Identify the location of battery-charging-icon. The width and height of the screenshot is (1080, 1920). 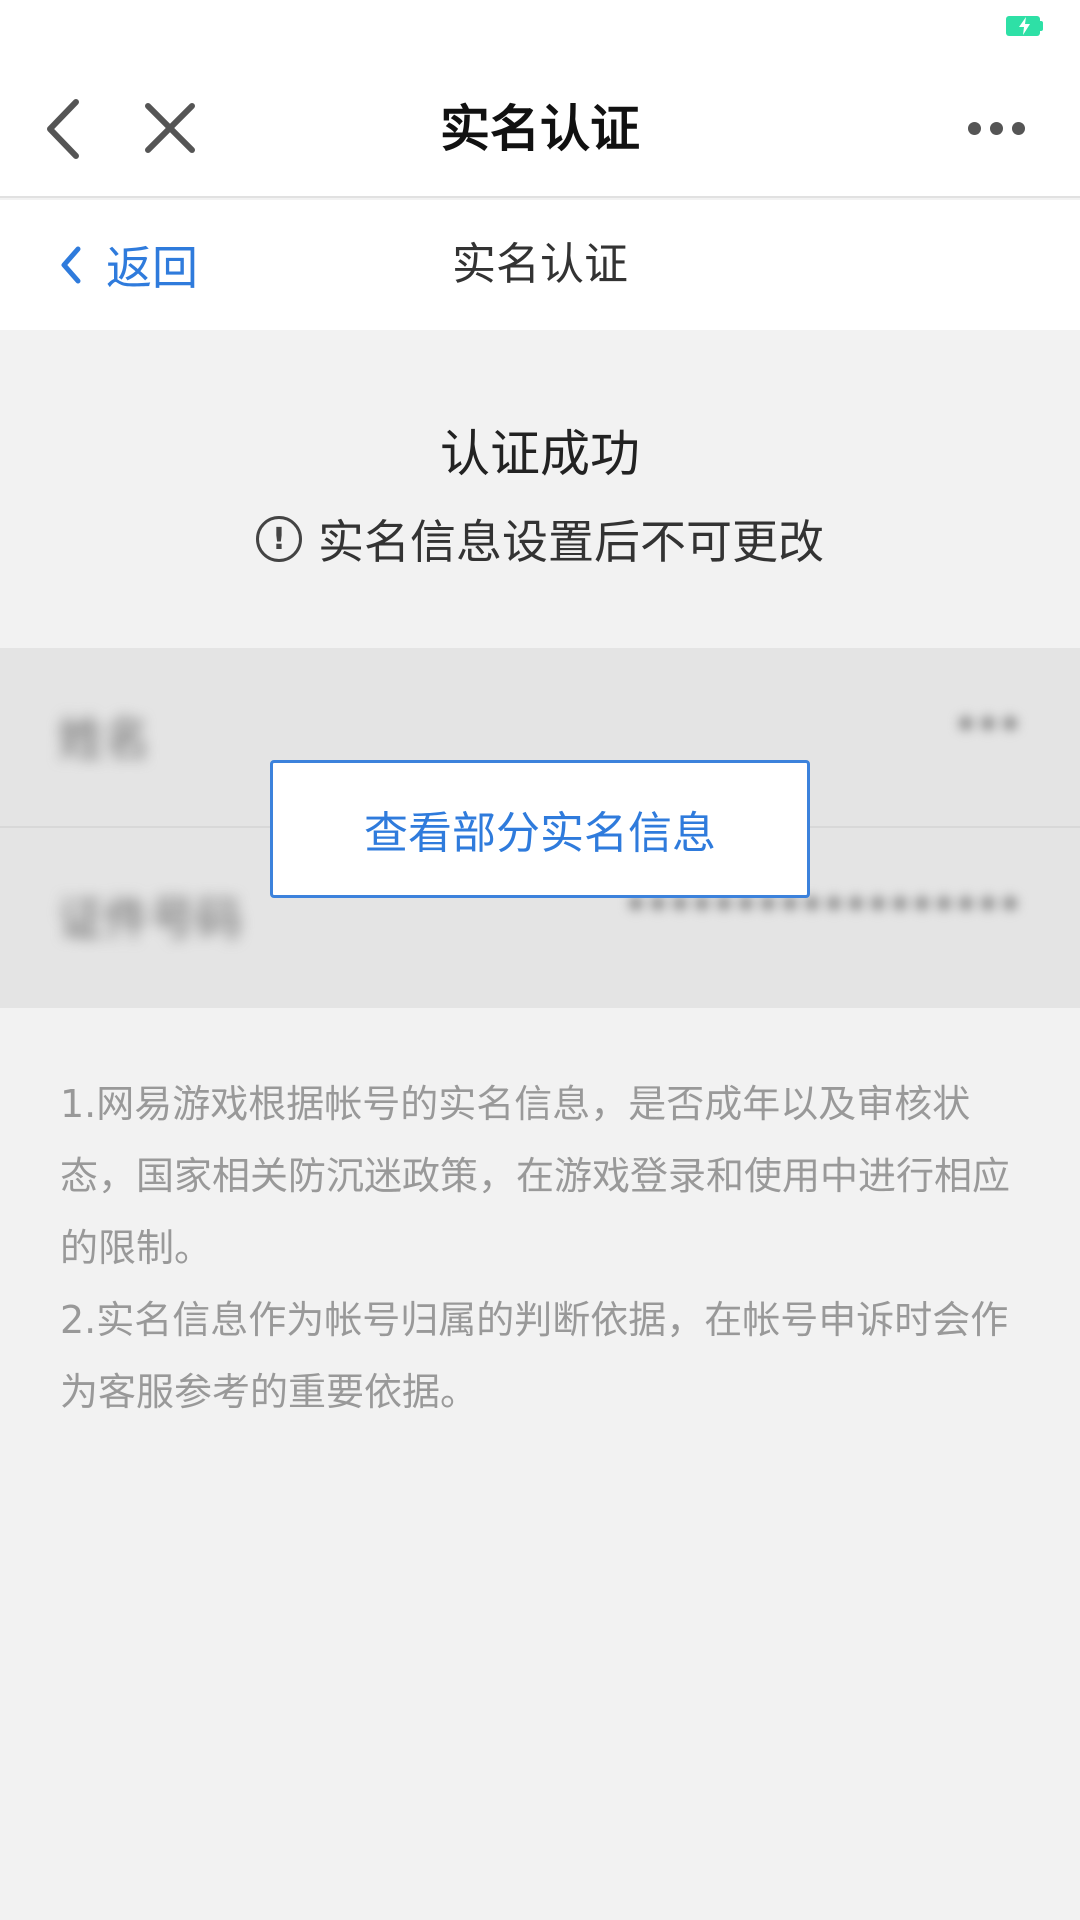
(1024, 26).